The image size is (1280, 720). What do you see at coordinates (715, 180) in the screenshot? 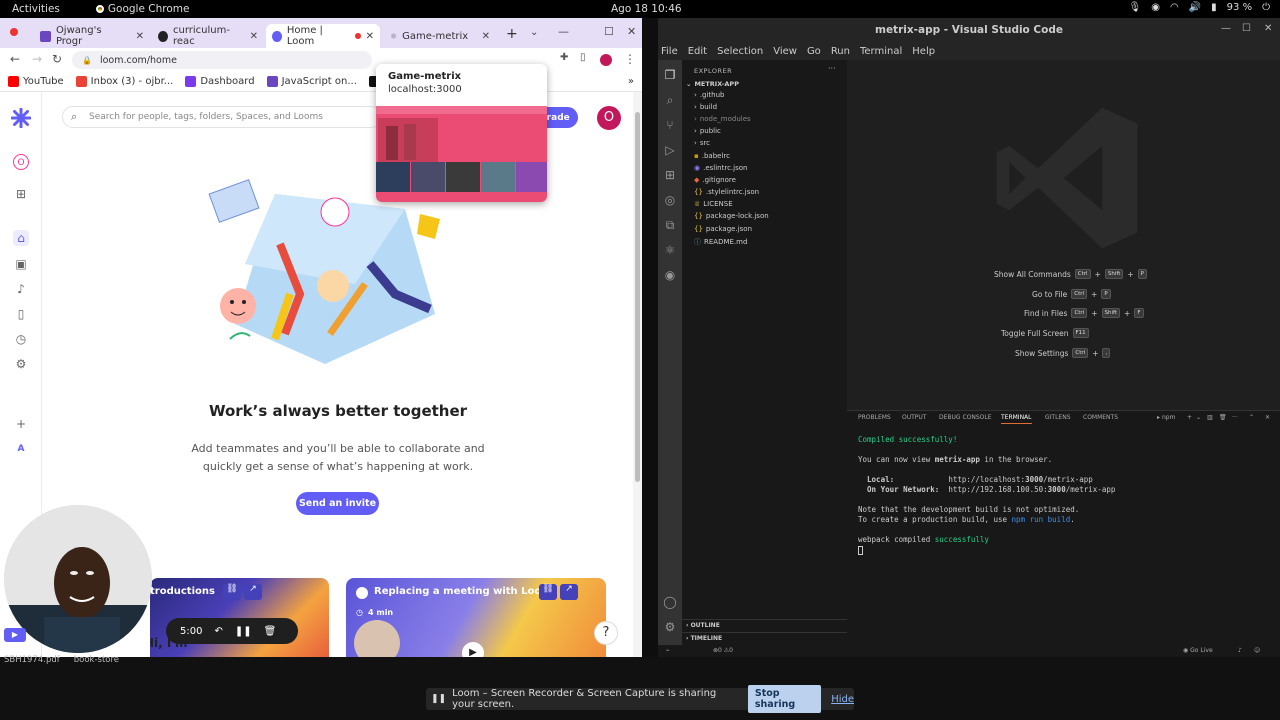
I see `tree-item-gitignore: ◆ .gitignore` at bounding box center [715, 180].